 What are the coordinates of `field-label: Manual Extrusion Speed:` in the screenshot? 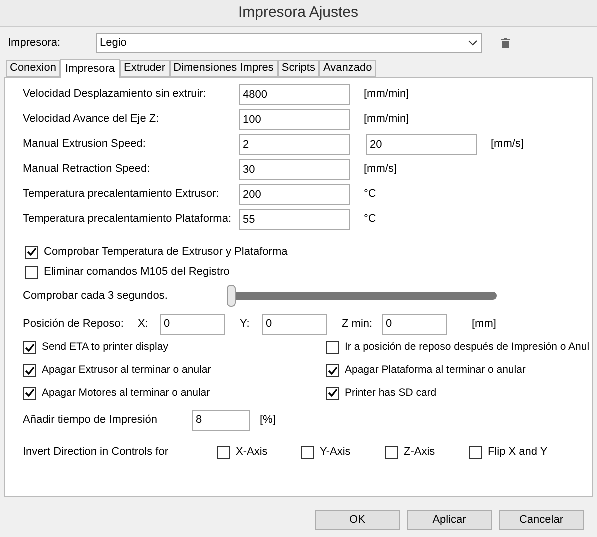 It's located at (84, 144).